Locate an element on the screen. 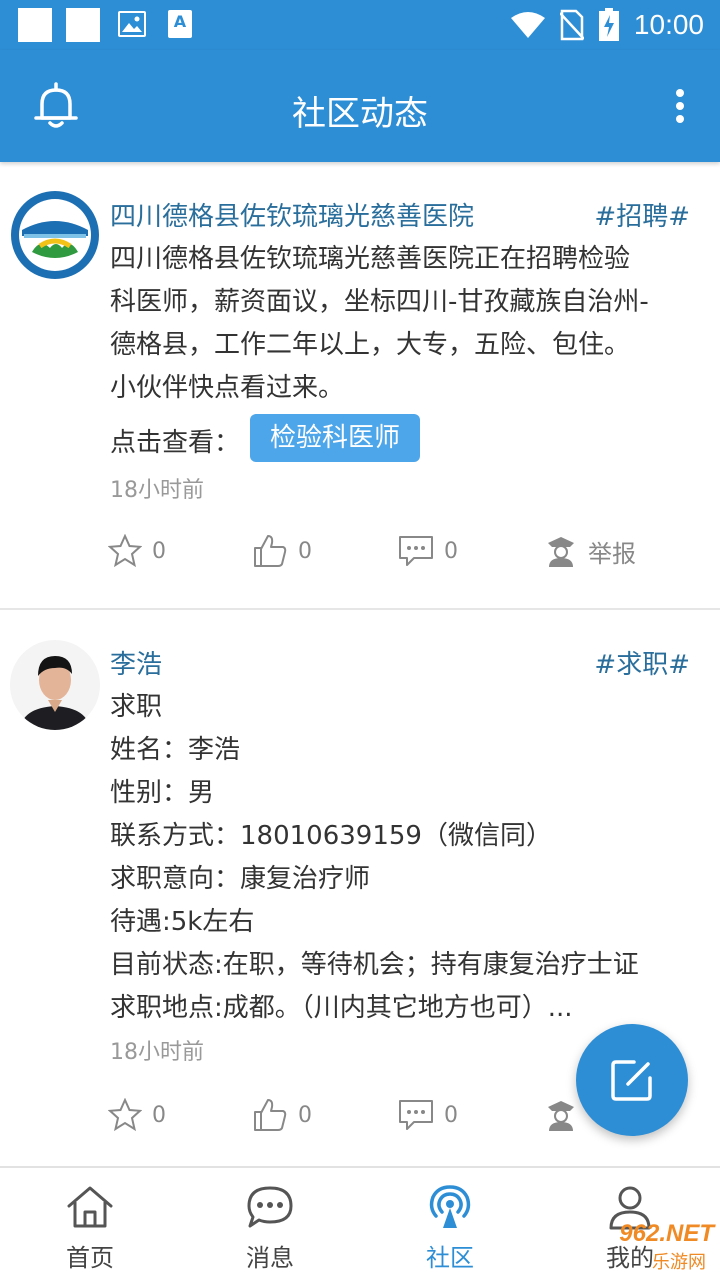  post-body-line: 求职 is located at coordinates (136, 707).